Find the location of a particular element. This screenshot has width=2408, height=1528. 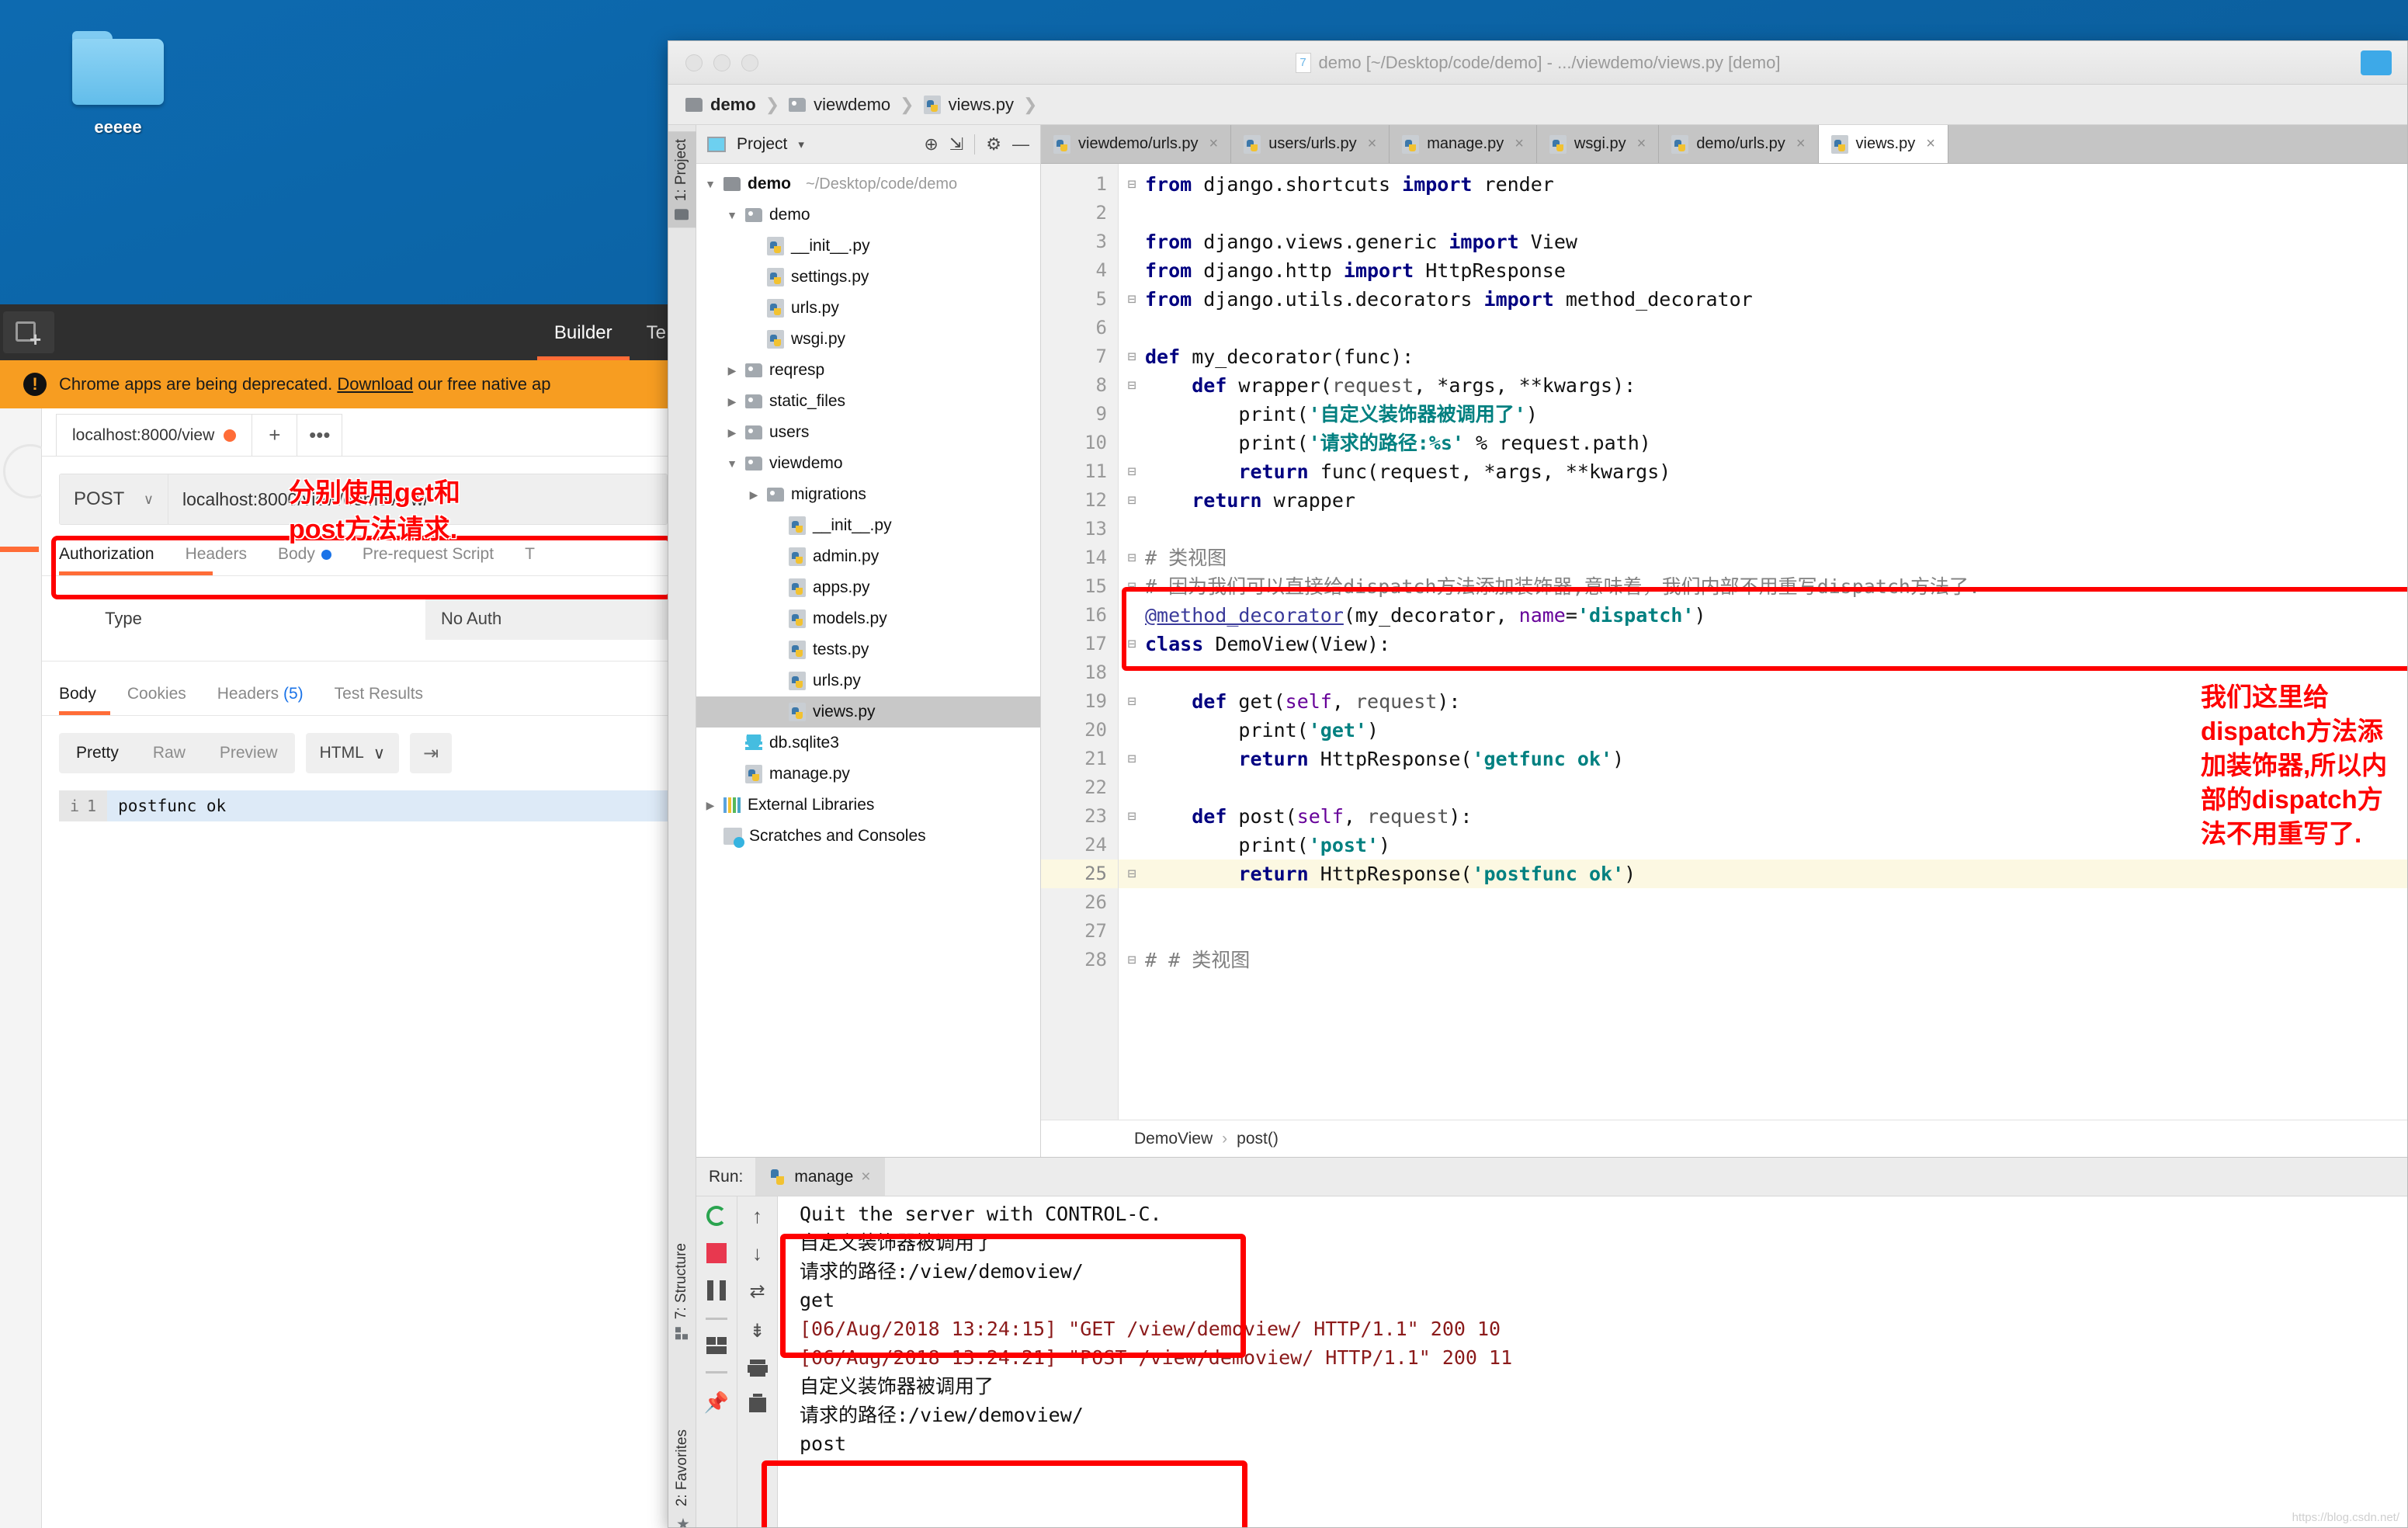

collapse-all-icon: ⇲ is located at coordinates (956, 144).